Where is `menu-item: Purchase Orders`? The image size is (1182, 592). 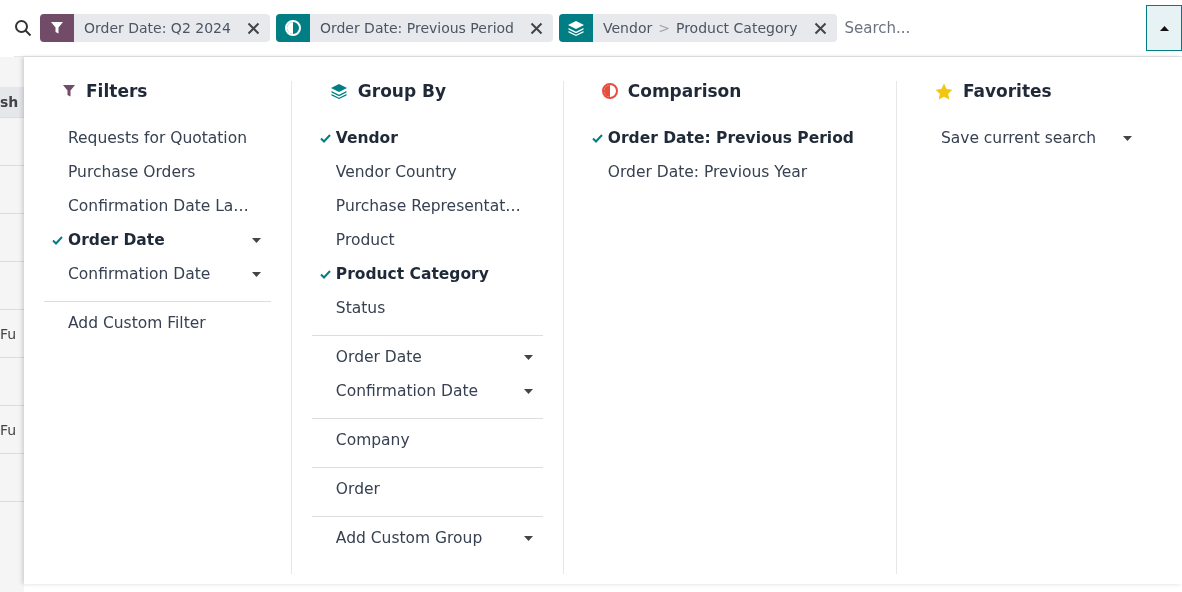
menu-item: Purchase Orders is located at coordinates (157, 172).